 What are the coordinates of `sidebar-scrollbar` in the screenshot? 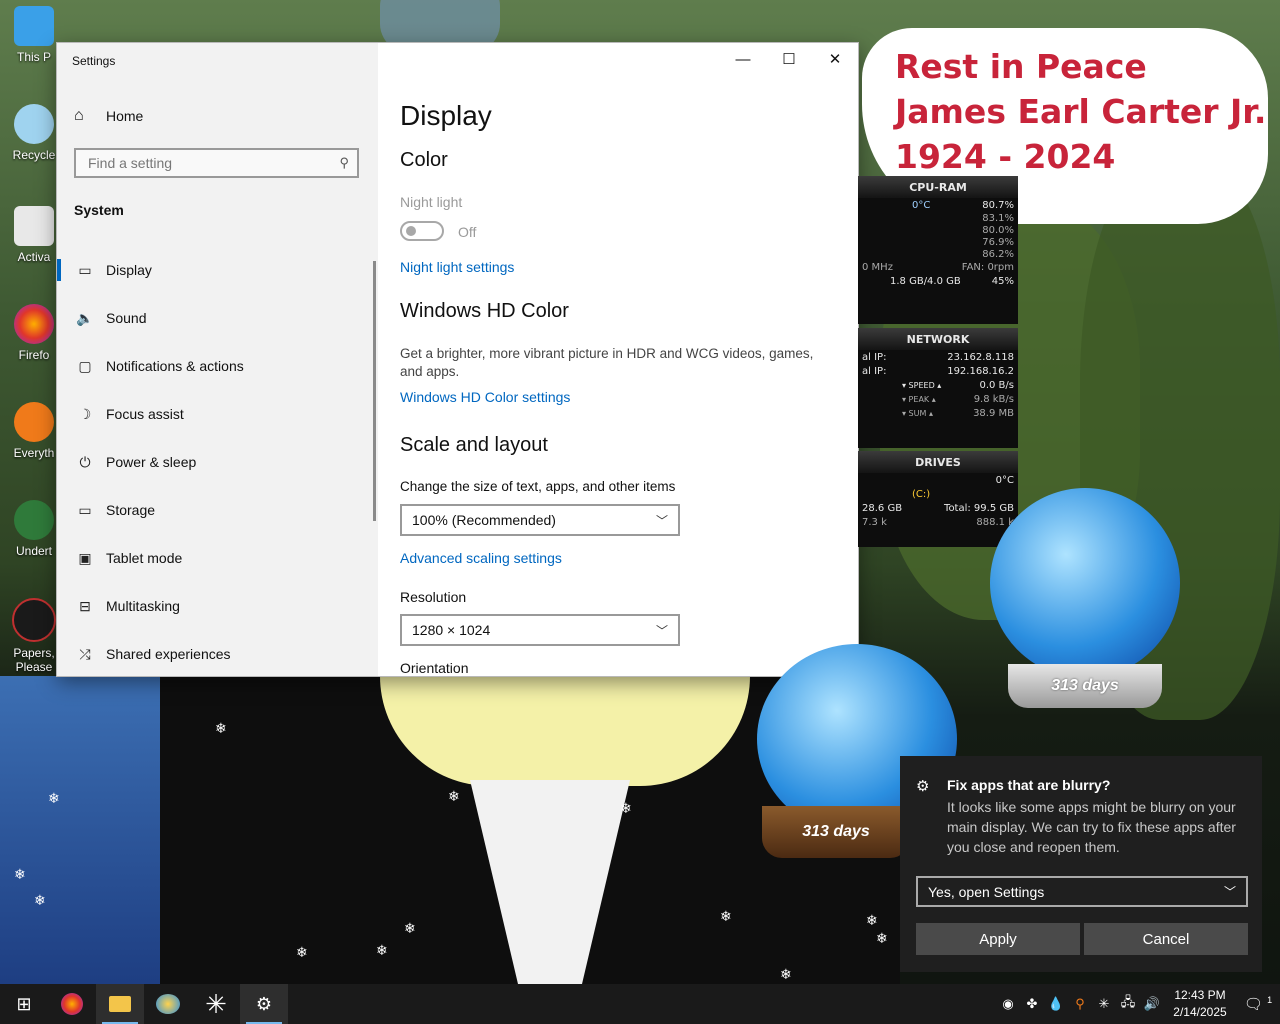 It's located at (374, 391).